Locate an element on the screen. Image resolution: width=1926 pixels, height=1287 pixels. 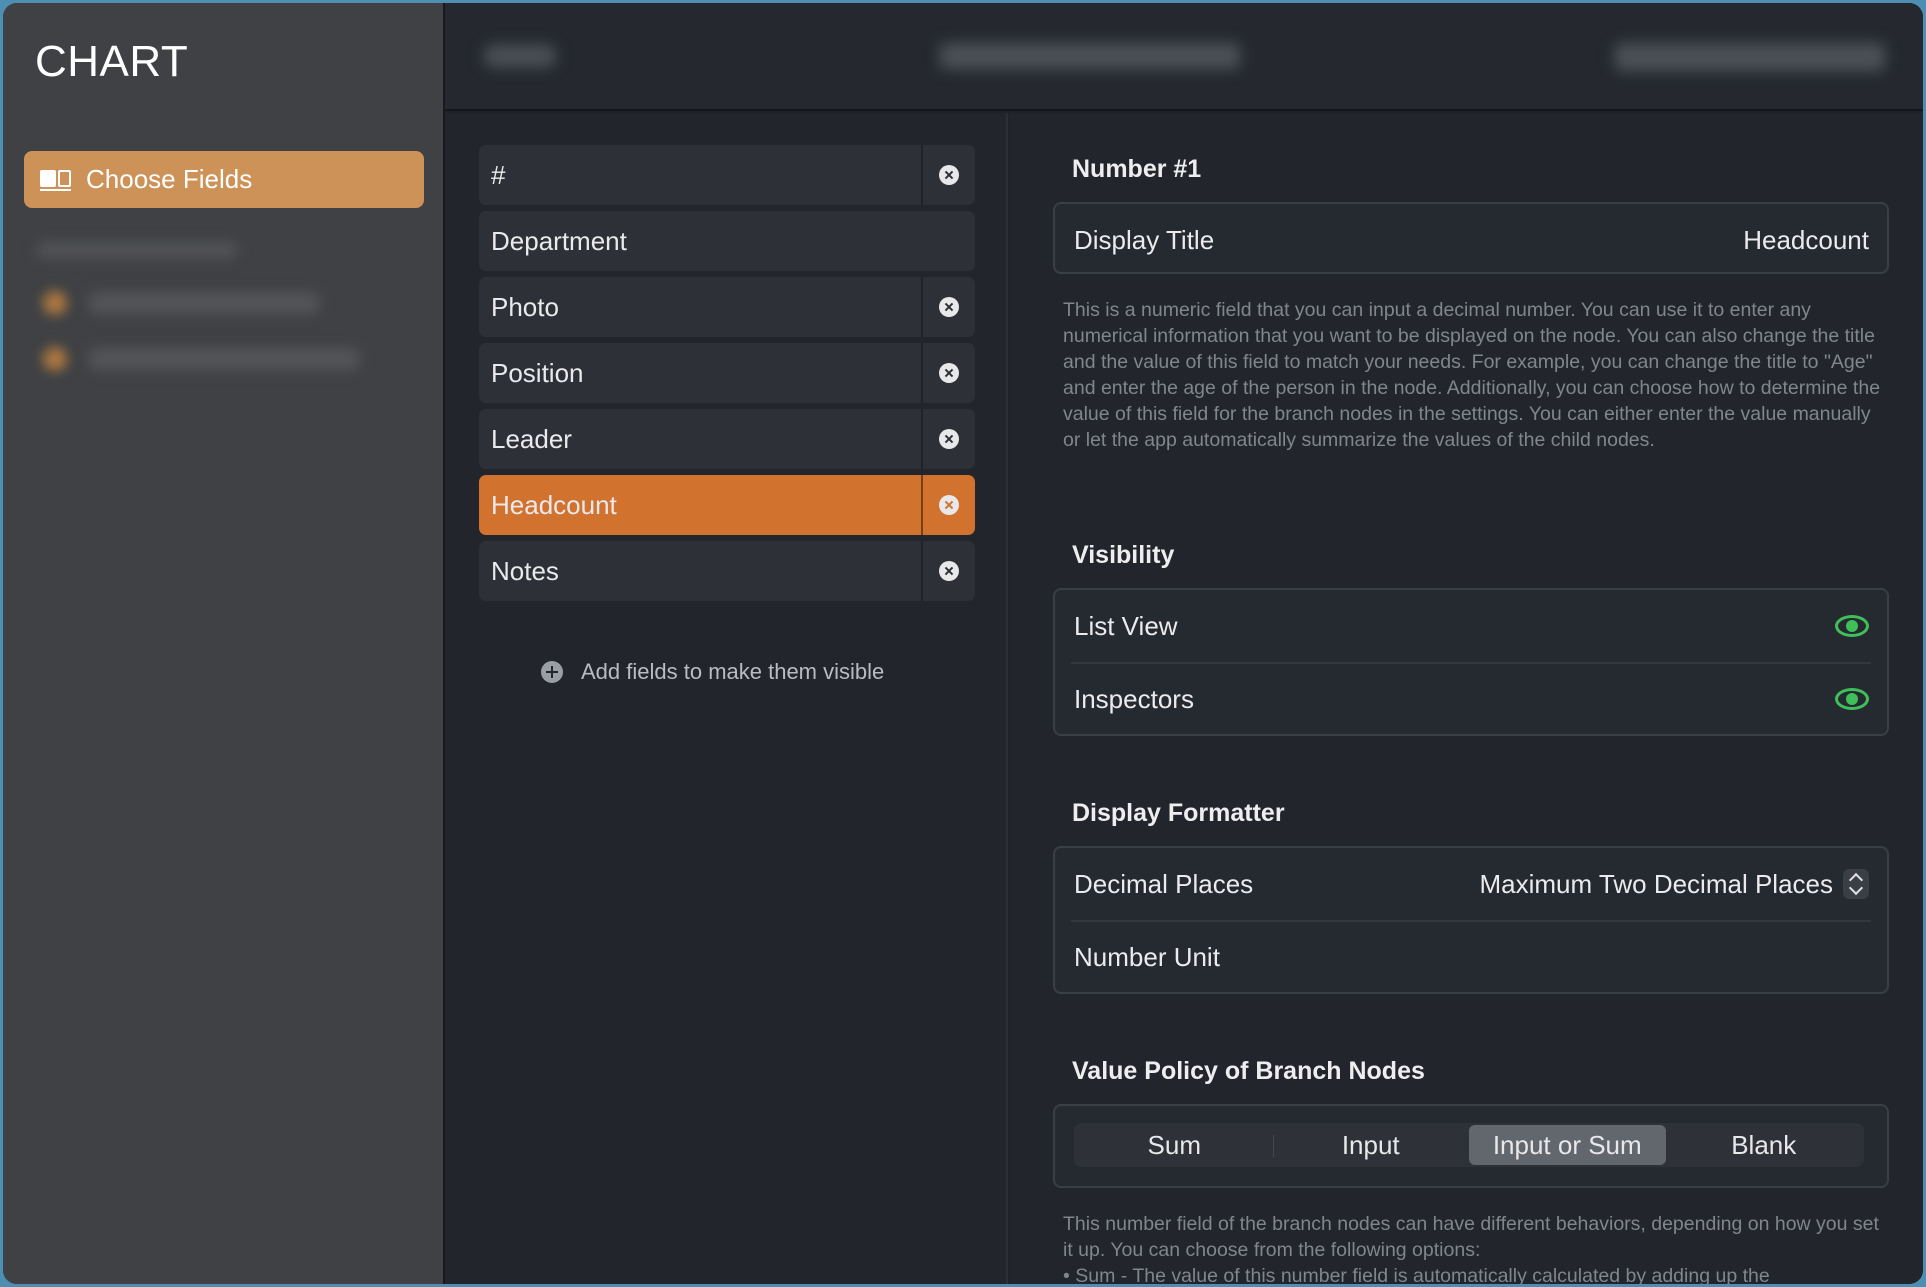
number-unit-row: Number Unit is located at coordinates (1471, 956).